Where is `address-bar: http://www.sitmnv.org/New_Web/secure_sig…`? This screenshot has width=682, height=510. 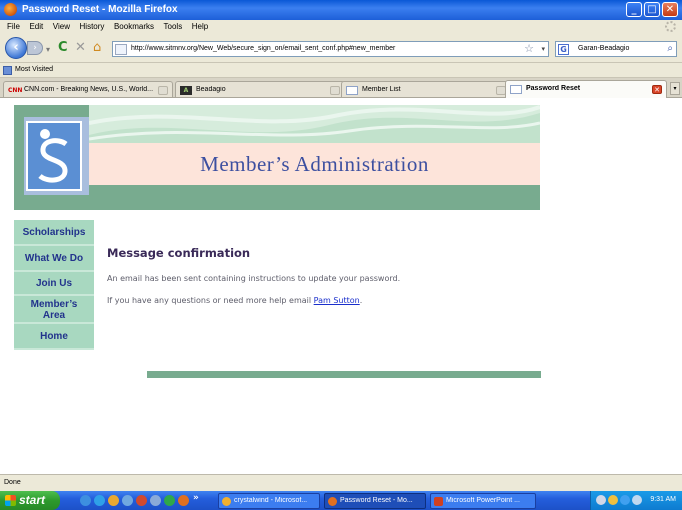 address-bar: http://www.sitmnv.org/New_Web/secure_sig… is located at coordinates (330, 49).